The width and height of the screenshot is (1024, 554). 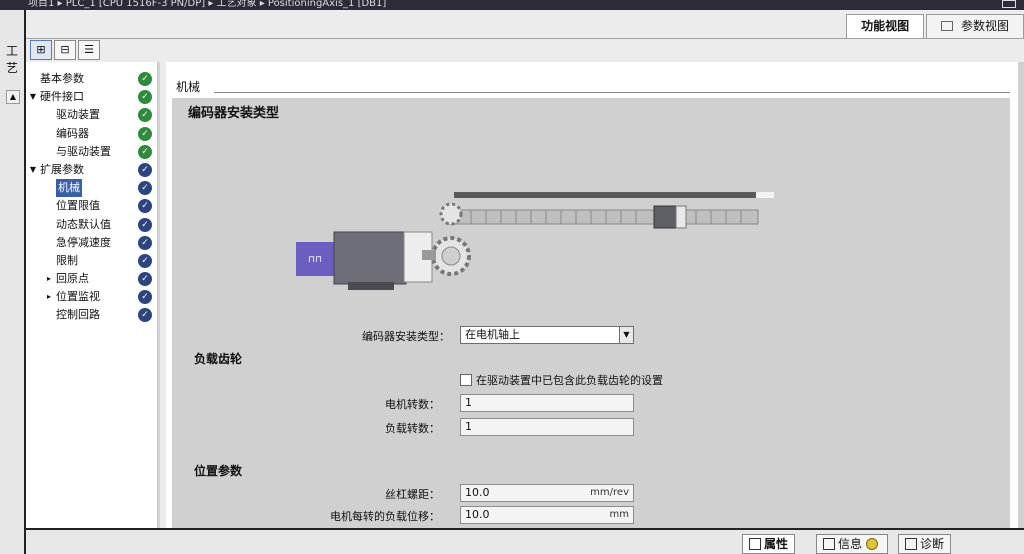 What do you see at coordinates (41, 50) in the screenshot?
I see `expand-icon: ⊞` at bounding box center [41, 50].